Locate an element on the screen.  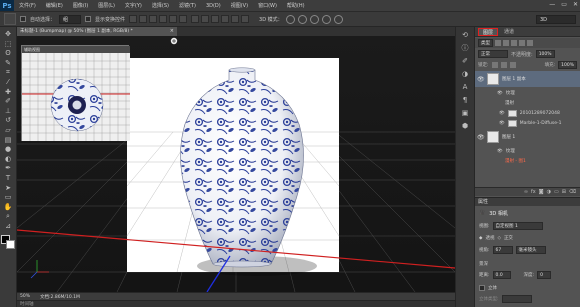
layer-kind-filter: 类型 is located at coordinates (485, 43).